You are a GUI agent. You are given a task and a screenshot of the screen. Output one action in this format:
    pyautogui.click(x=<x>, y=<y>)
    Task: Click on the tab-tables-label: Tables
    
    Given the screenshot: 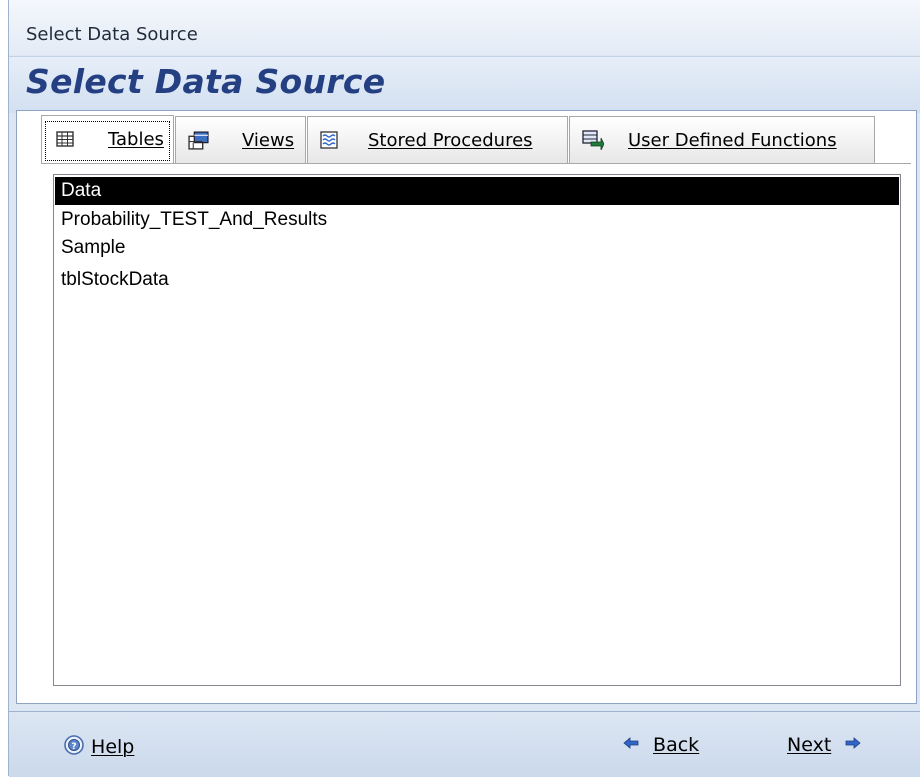 What is the action you would take?
    pyautogui.click(x=136, y=139)
    